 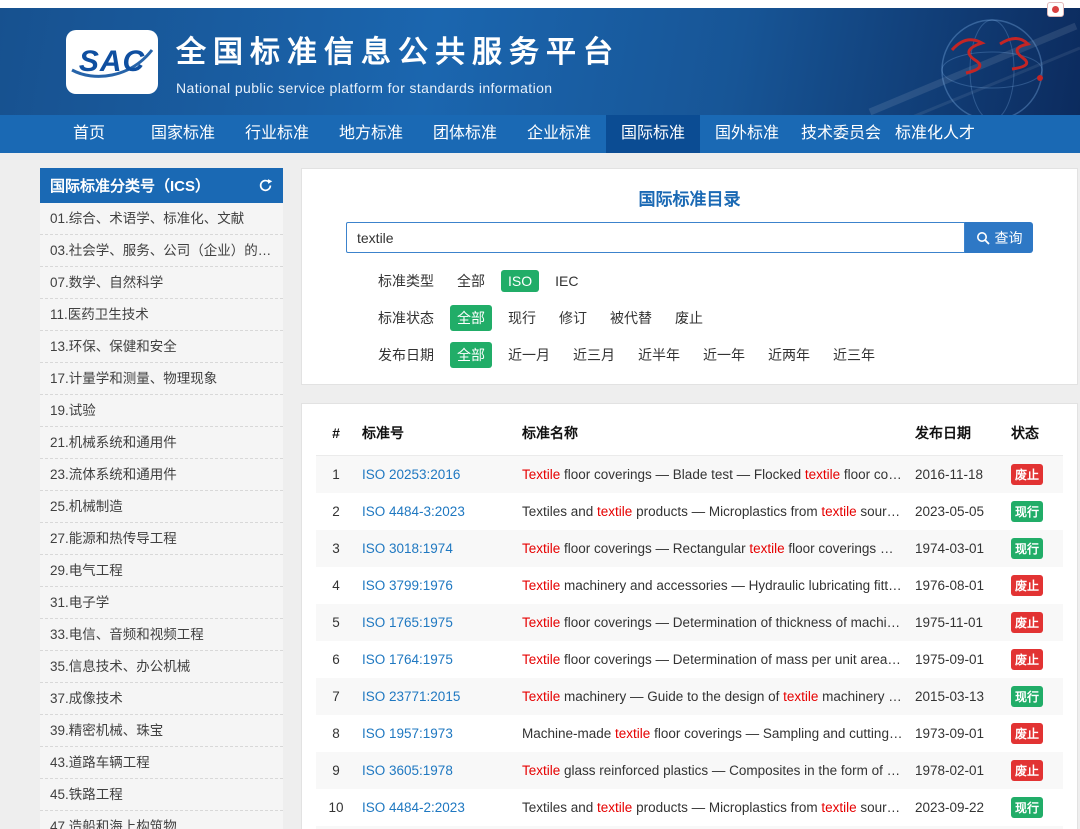 What do you see at coordinates (161, 795) in the screenshot?
I see `ics-category-item: 45.铁路工程` at bounding box center [161, 795].